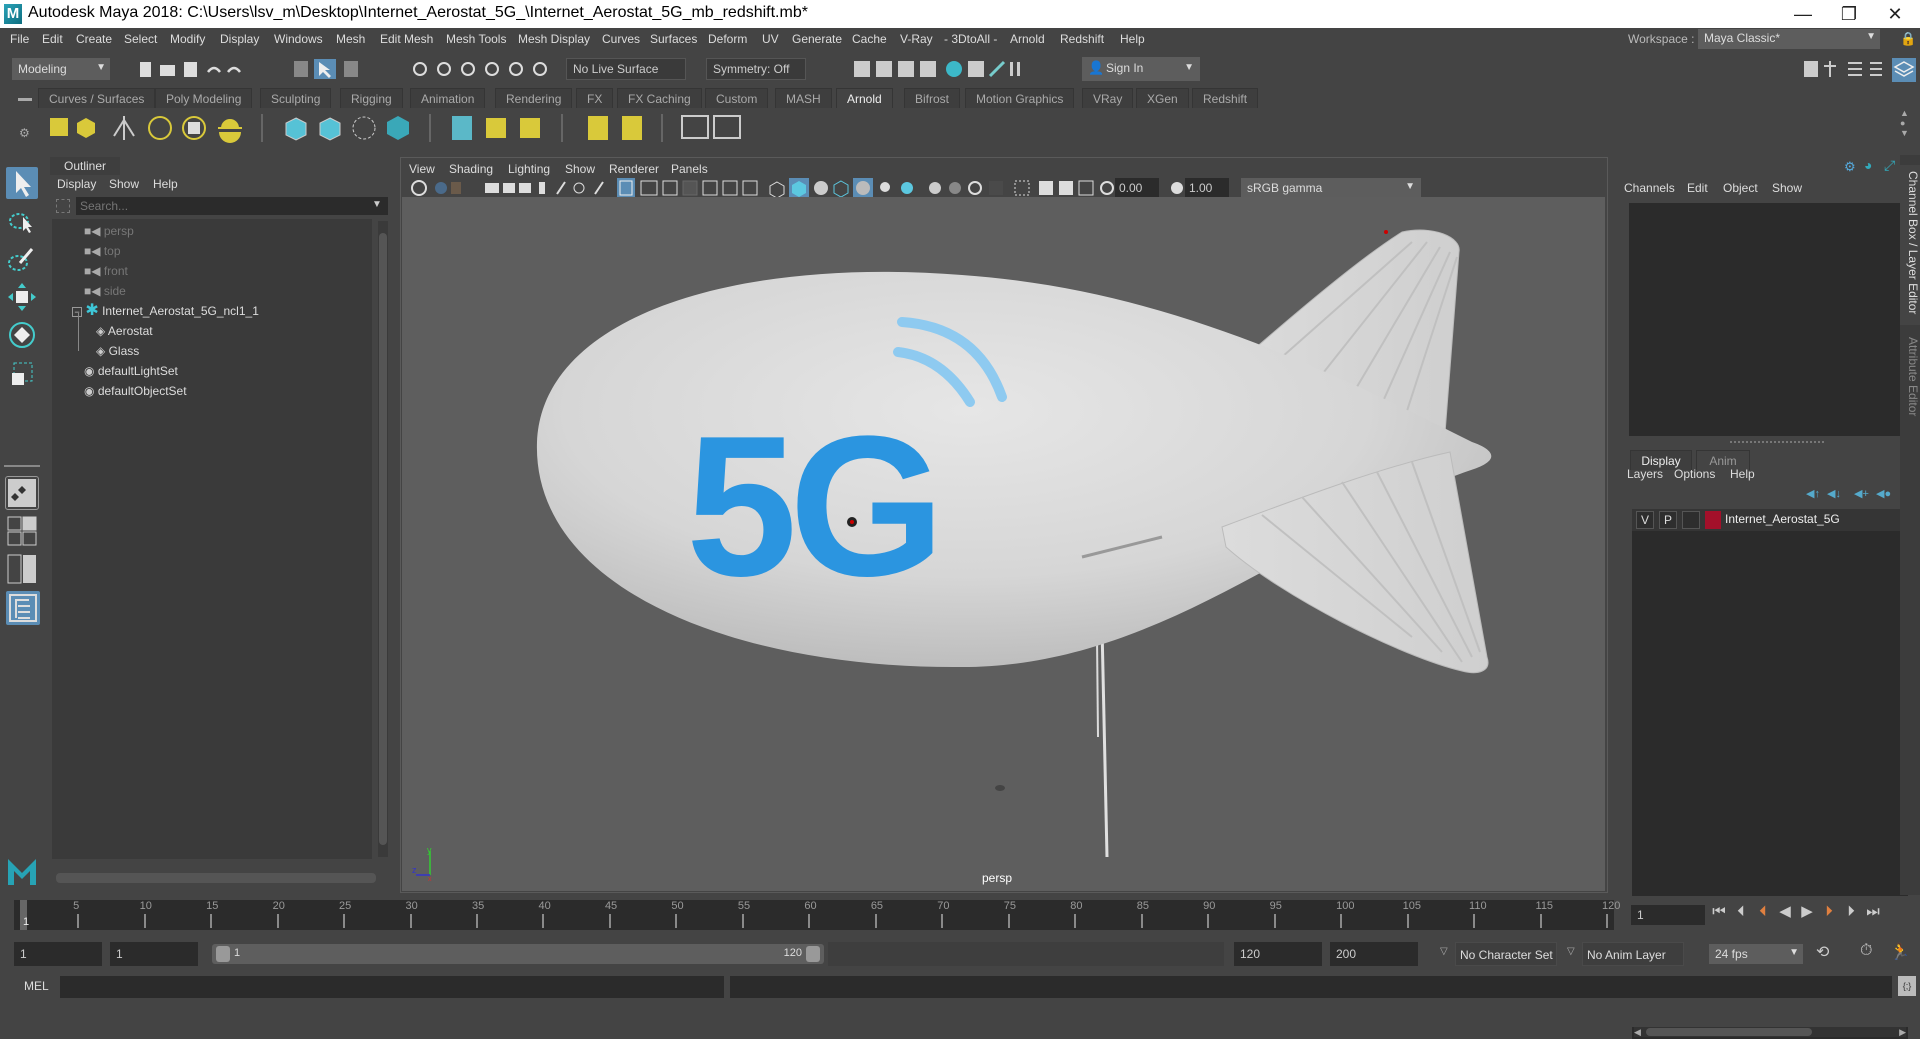 This screenshot has height=1039, width=1920. I want to click on character-set-dropdown: No Character Set, so click(1506, 954).